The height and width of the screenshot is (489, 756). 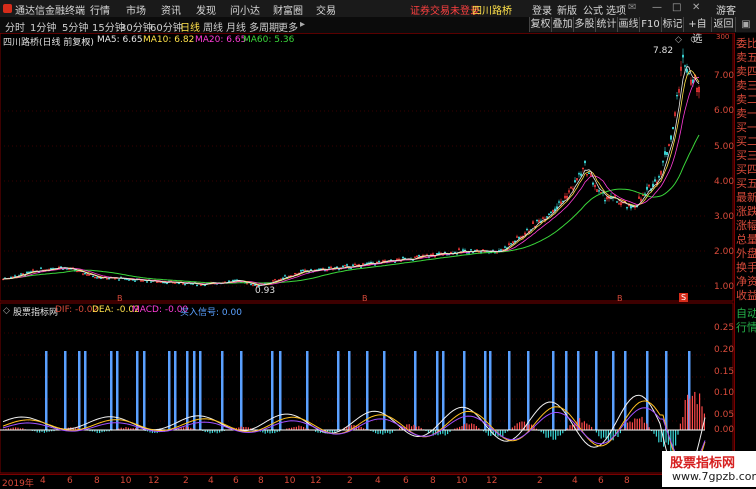 What do you see at coordinates (714, 476) in the screenshot?
I see `watermark-url: www.7gpzb.com` at bounding box center [714, 476].